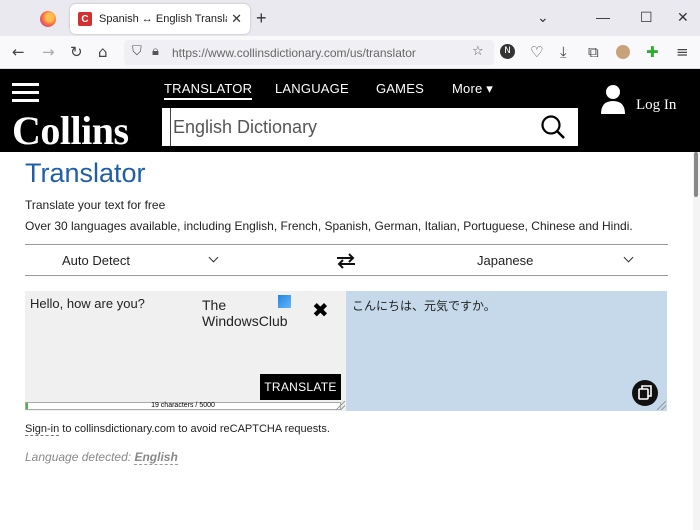 Image resolution: width=700 pixels, height=530 pixels. What do you see at coordinates (155, 51) in the screenshot?
I see `lock-icon: 🔒︎` at bounding box center [155, 51].